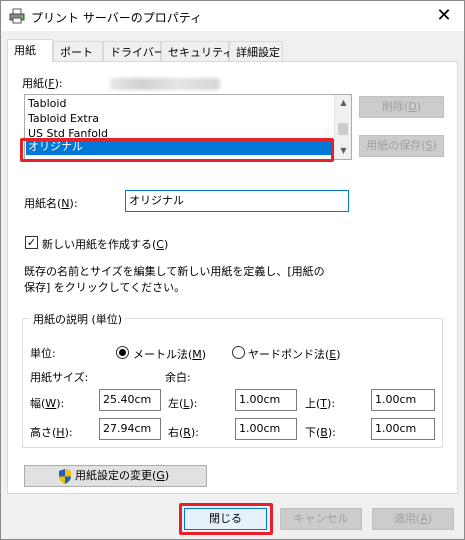 The width and height of the screenshot is (465, 540). What do you see at coordinates (266, 400) in the screenshot?
I see `left-margin-input: 1.00cm` at bounding box center [266, 400].